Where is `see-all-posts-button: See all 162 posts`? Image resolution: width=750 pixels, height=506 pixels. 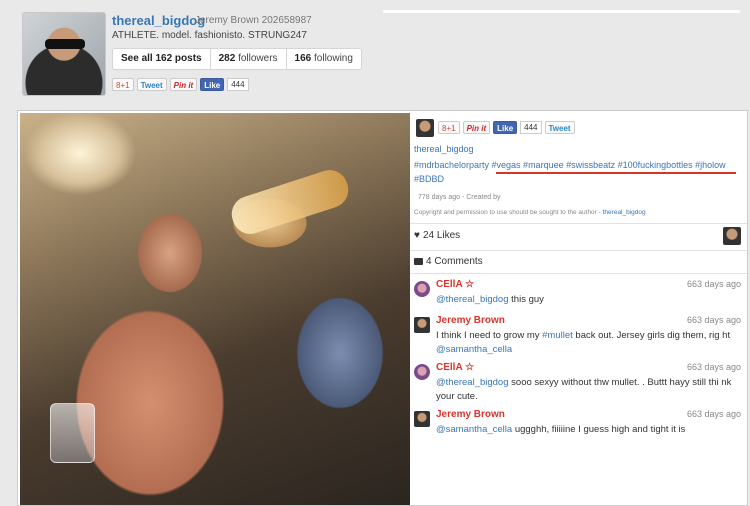 see-all-posts-button: See all 162 posts is located at coordinates (162, 59).